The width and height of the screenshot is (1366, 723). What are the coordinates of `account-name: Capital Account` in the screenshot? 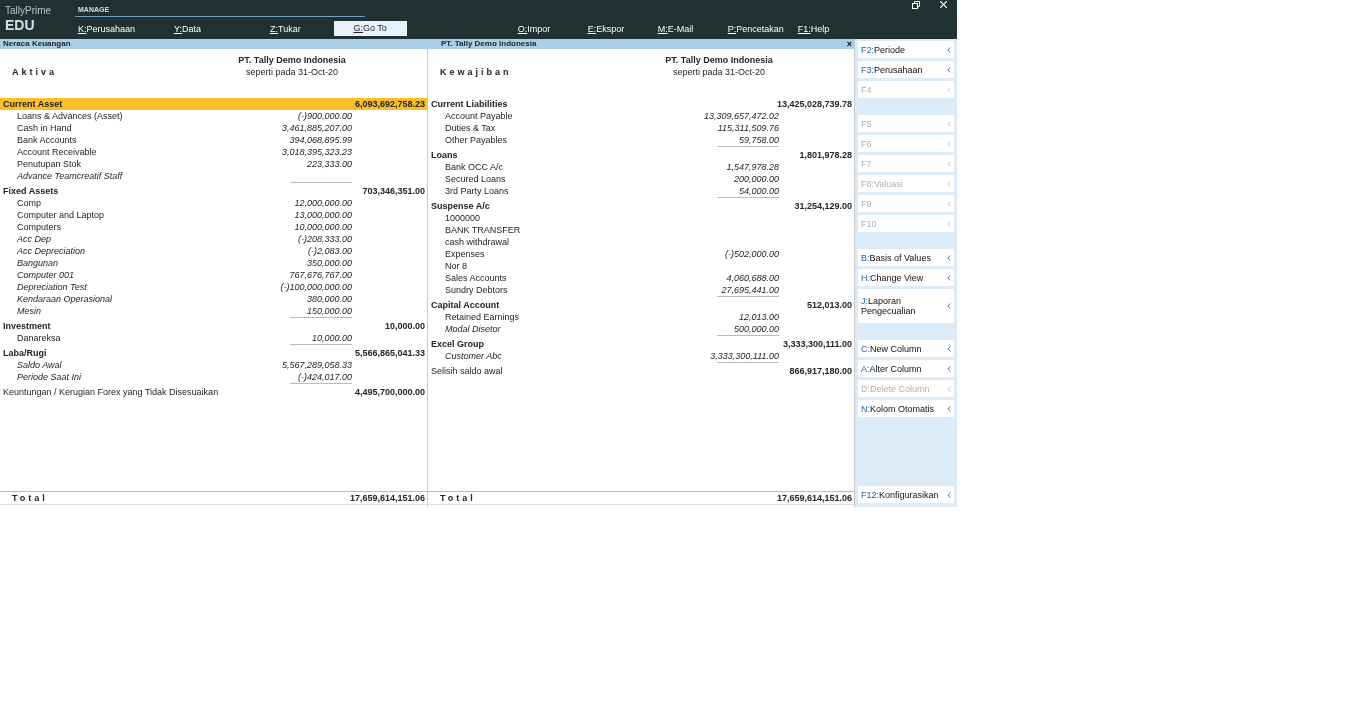 It's located at (465, 305).